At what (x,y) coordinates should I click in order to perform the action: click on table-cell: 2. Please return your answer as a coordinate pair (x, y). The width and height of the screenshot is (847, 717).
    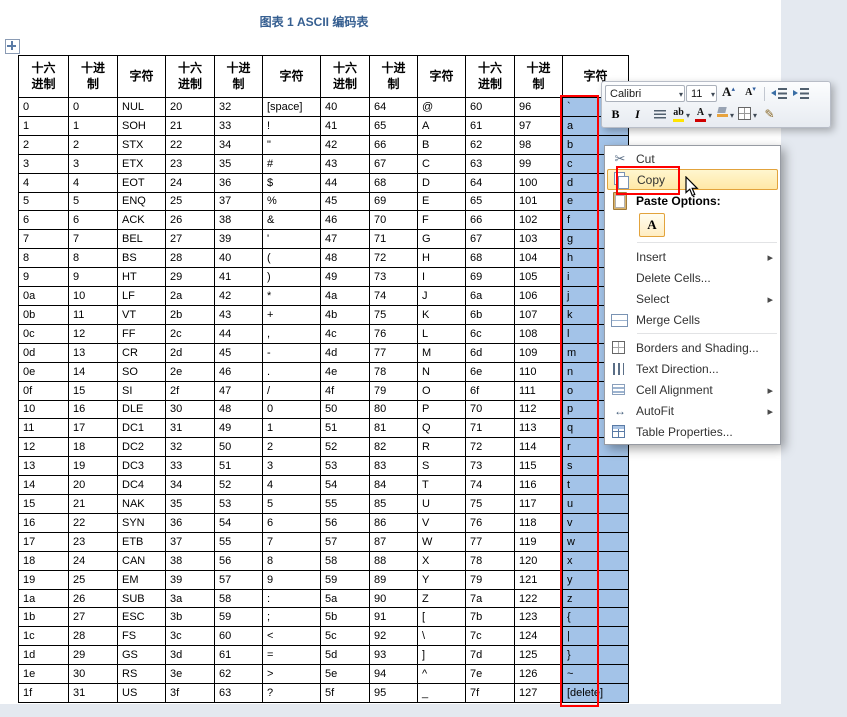
    Looking at the image, I should click on (291, 447).